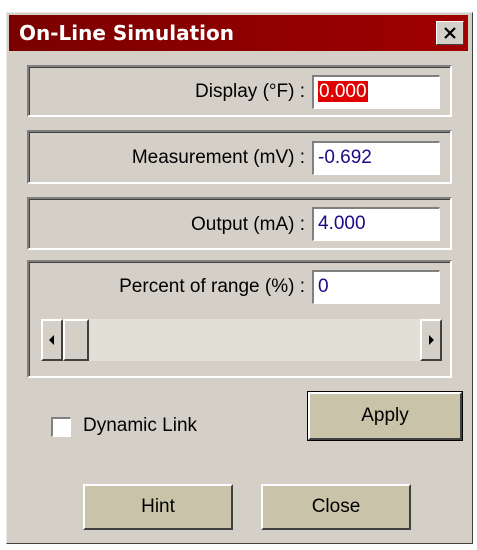 Image resolution: width=477 pixels, height=550 pixels. I want to click on dynamic-link-label: Dynamic Link, so click(140, 425).